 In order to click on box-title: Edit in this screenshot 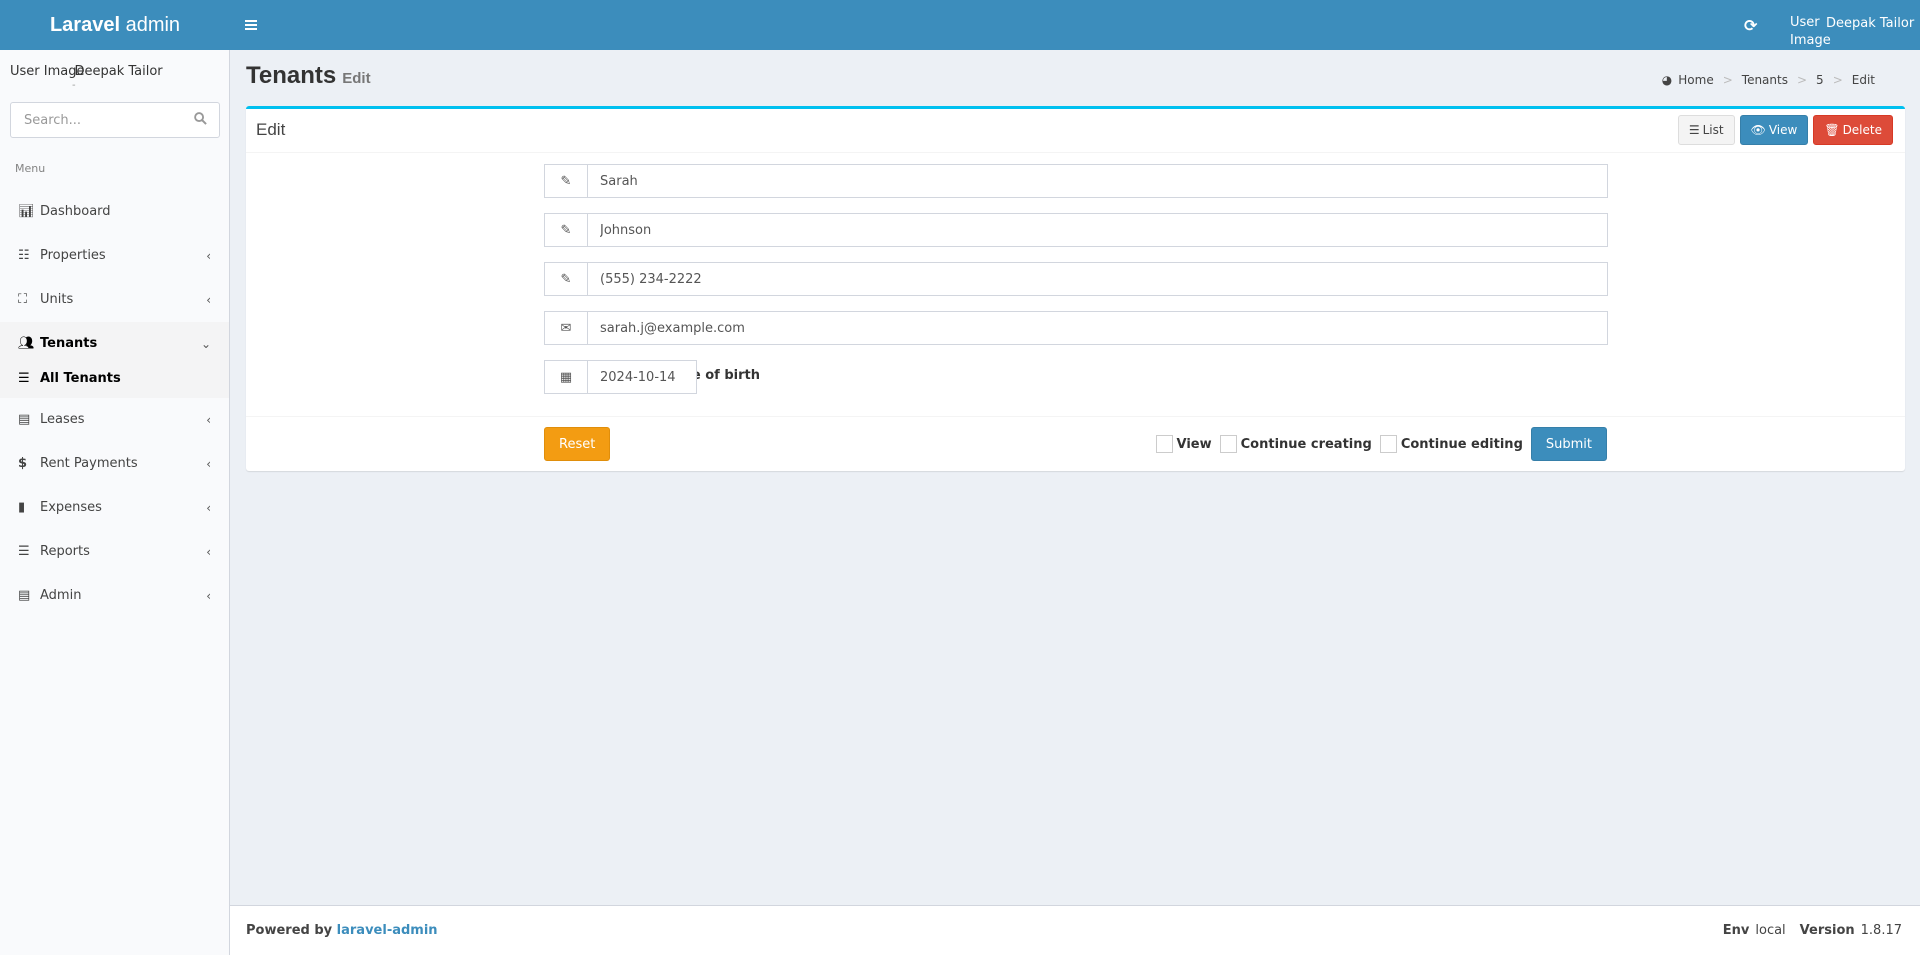, I will do `click(271, 129)`.